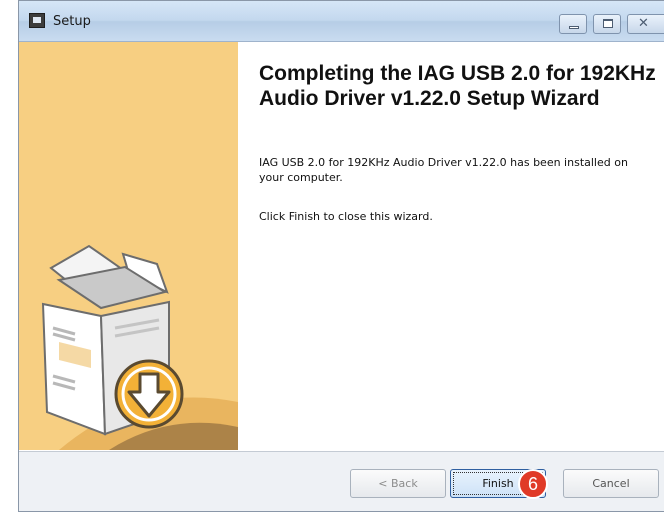 The height and width of the screenshot is (512, 664). I want to click on box-with-download-arrow-icon, so click(139, 347).